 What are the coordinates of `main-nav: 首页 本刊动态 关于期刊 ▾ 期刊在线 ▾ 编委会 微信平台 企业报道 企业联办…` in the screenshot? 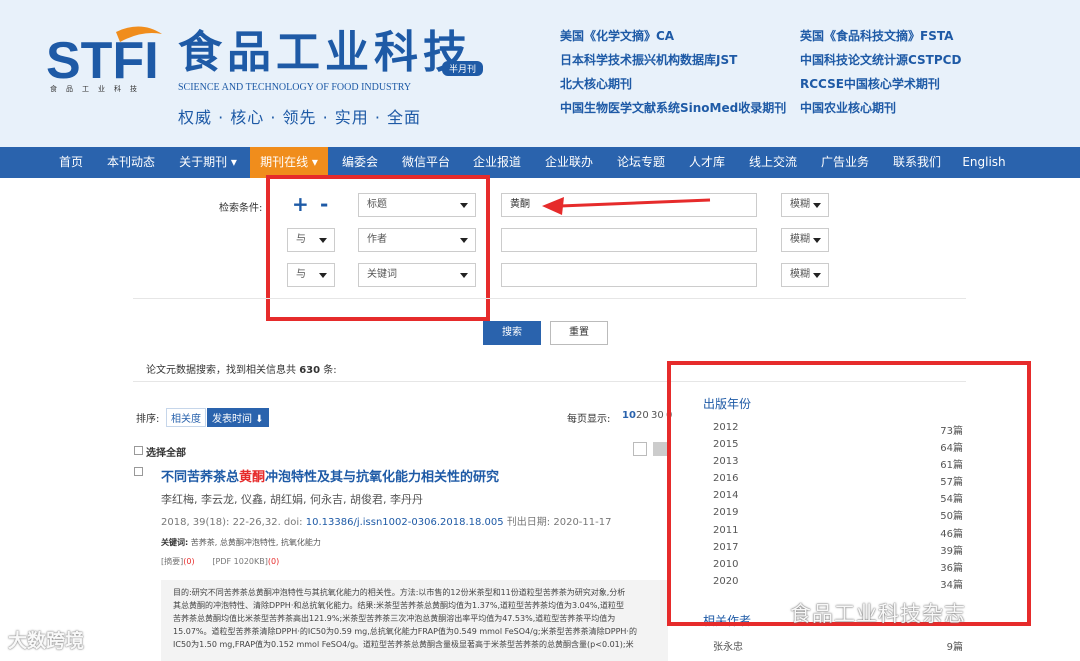 It's located at (540, 162).